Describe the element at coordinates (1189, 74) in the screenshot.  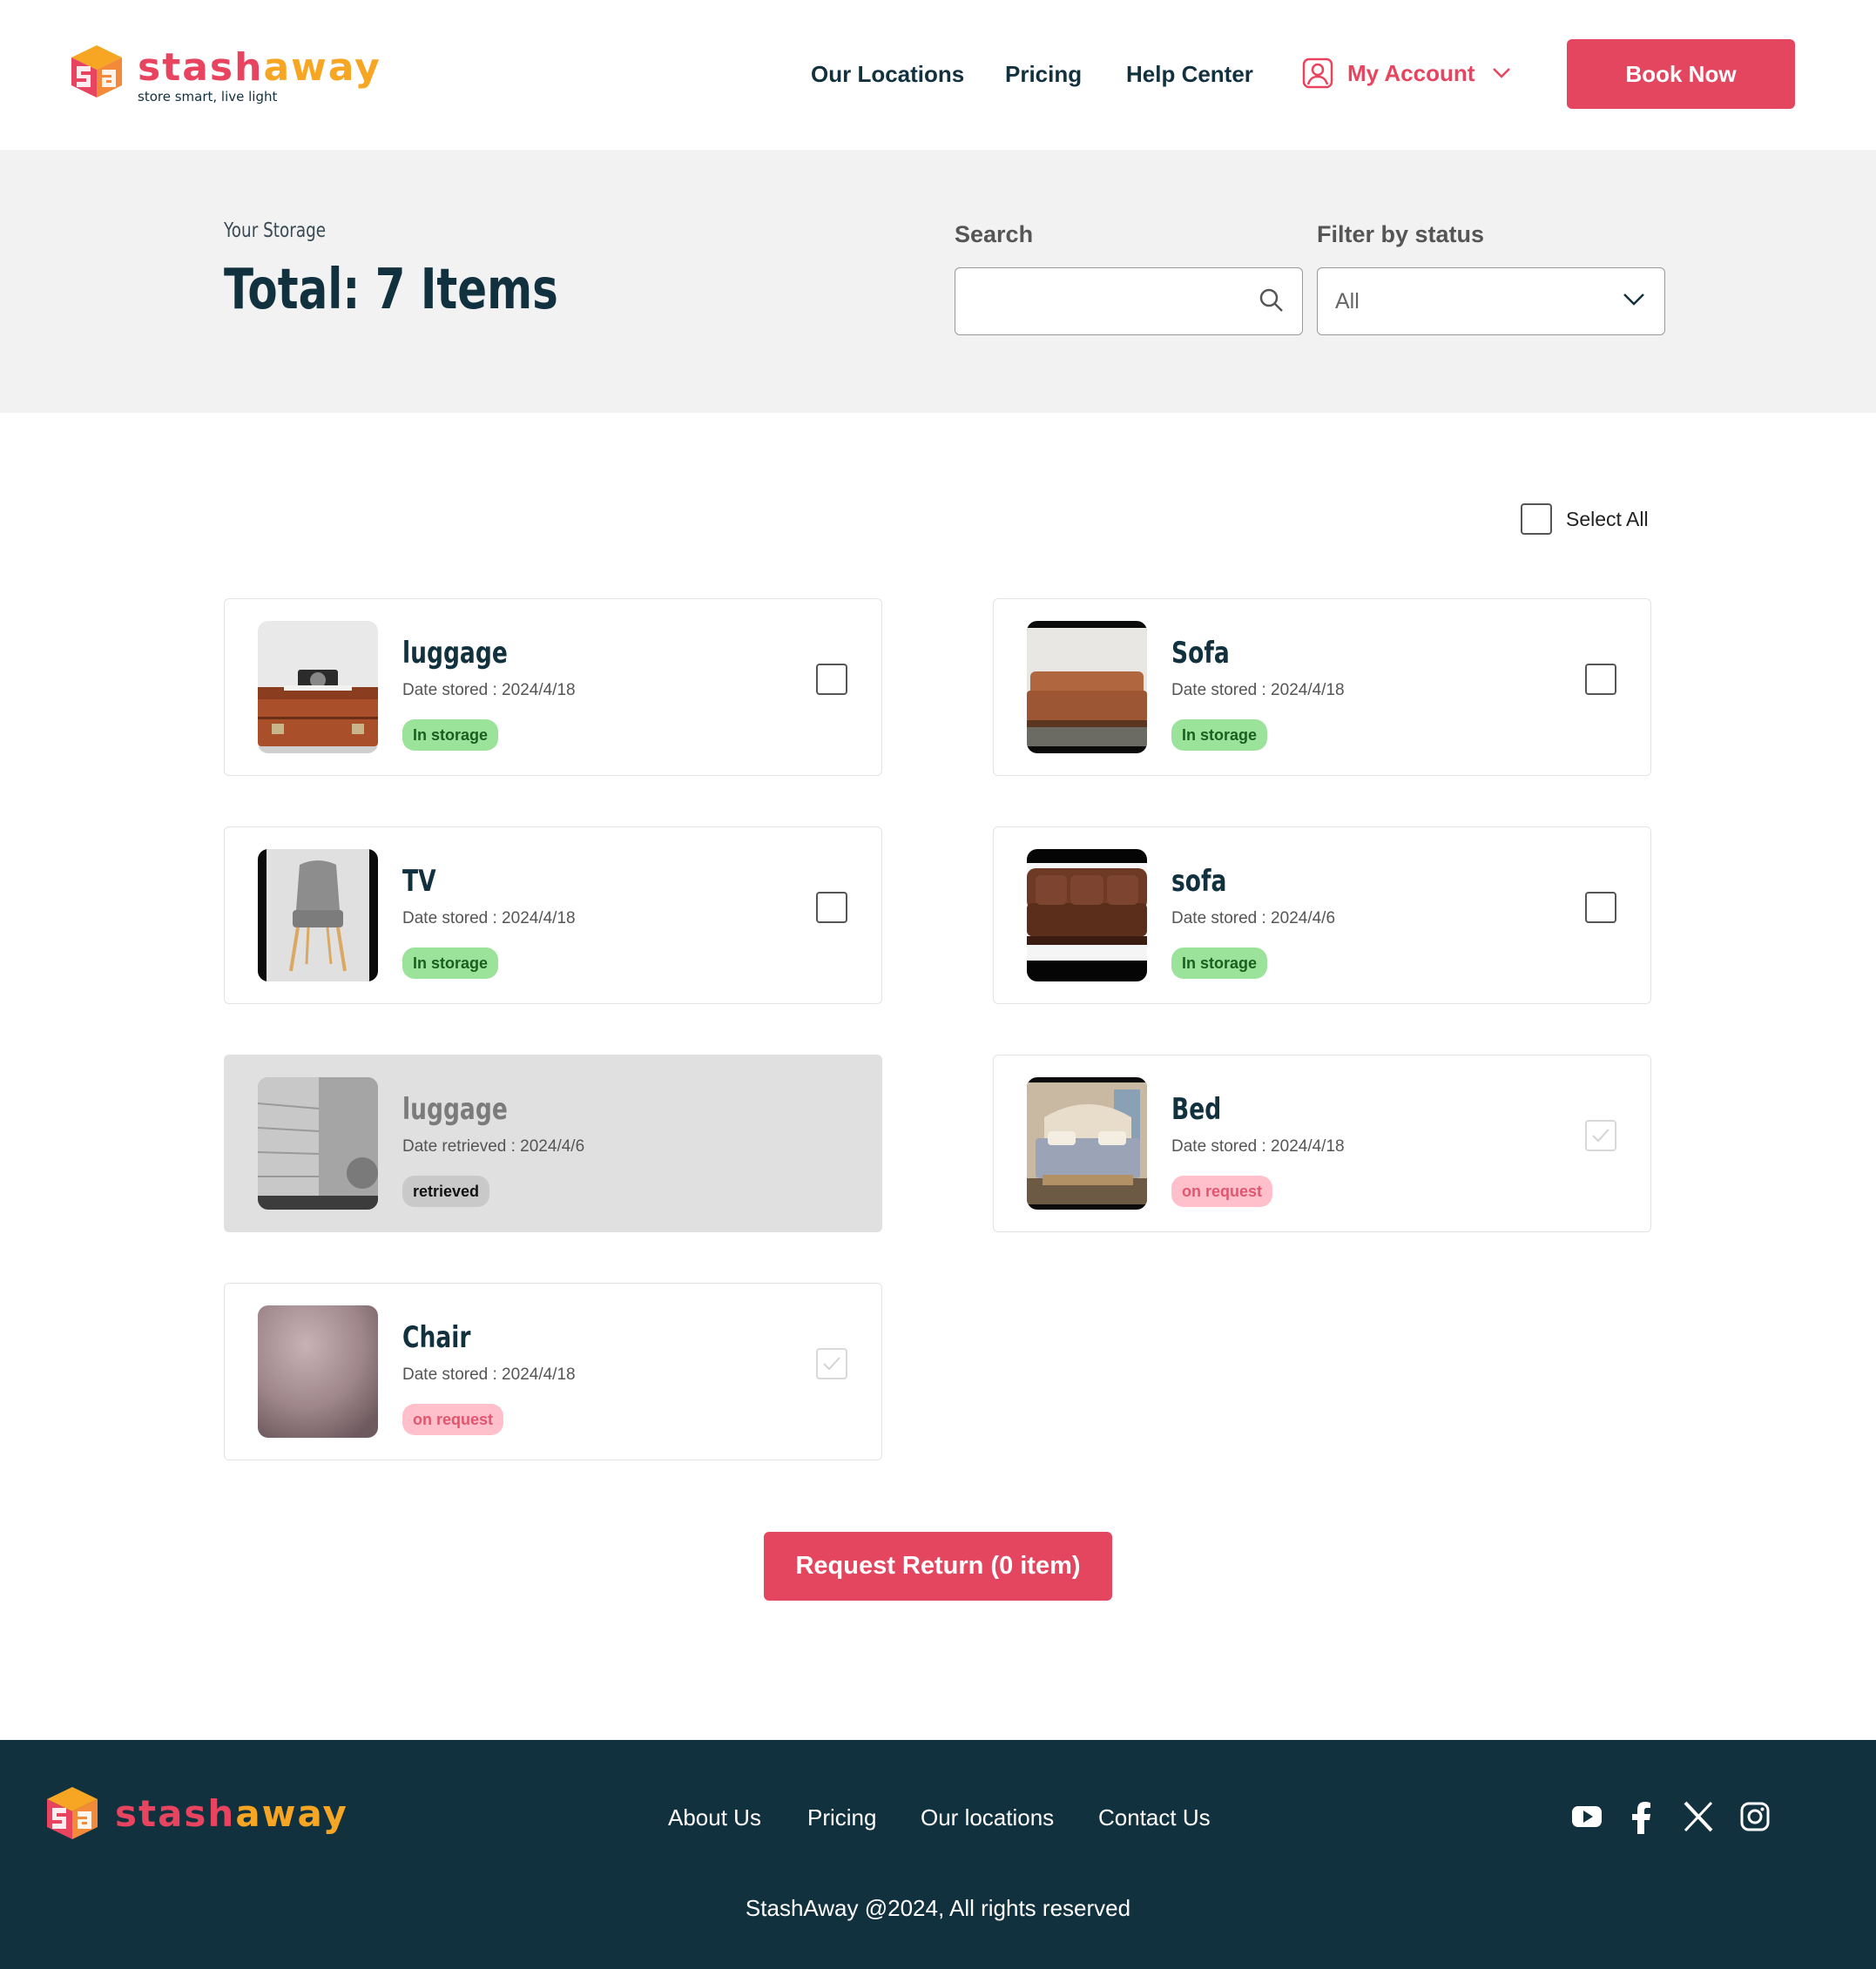
I see `nav-help-center: Help Center` at that location.